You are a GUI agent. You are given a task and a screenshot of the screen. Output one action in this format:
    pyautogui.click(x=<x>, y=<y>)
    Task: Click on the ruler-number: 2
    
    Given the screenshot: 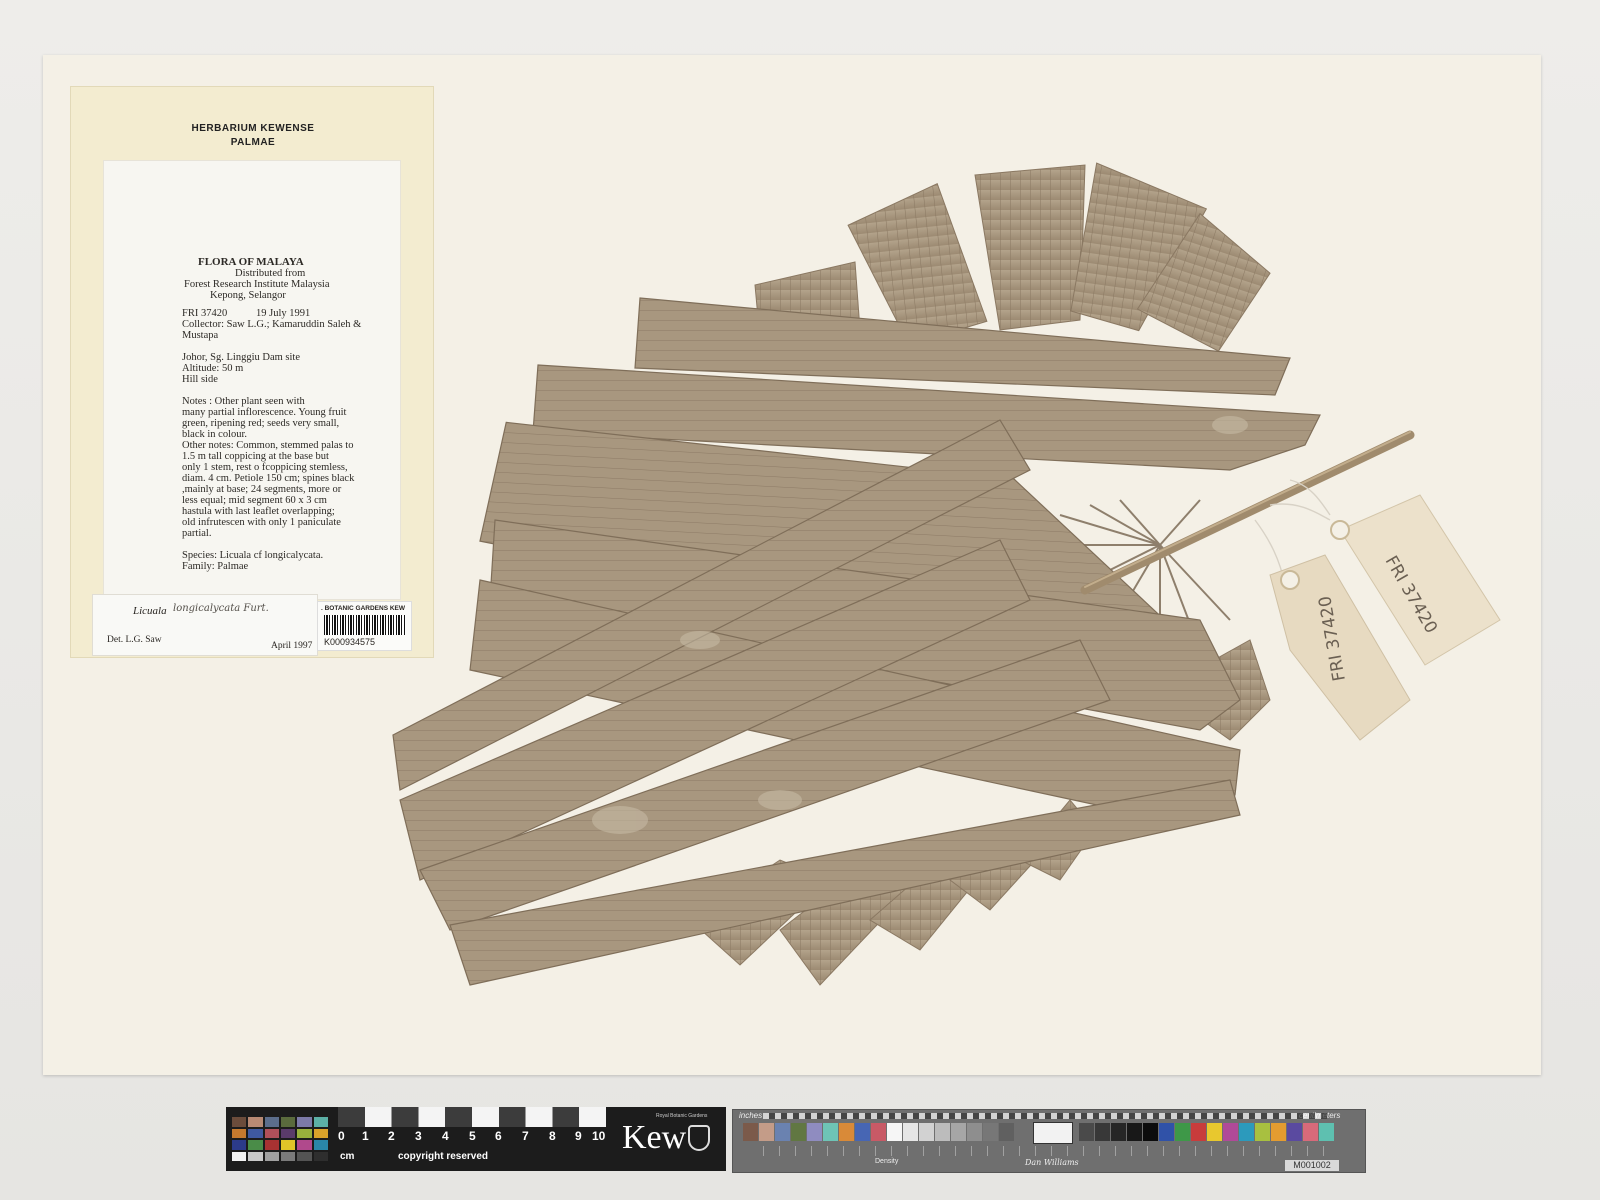 What is the action you would take?
    pyautogui.click(x=391, y=1136)
    